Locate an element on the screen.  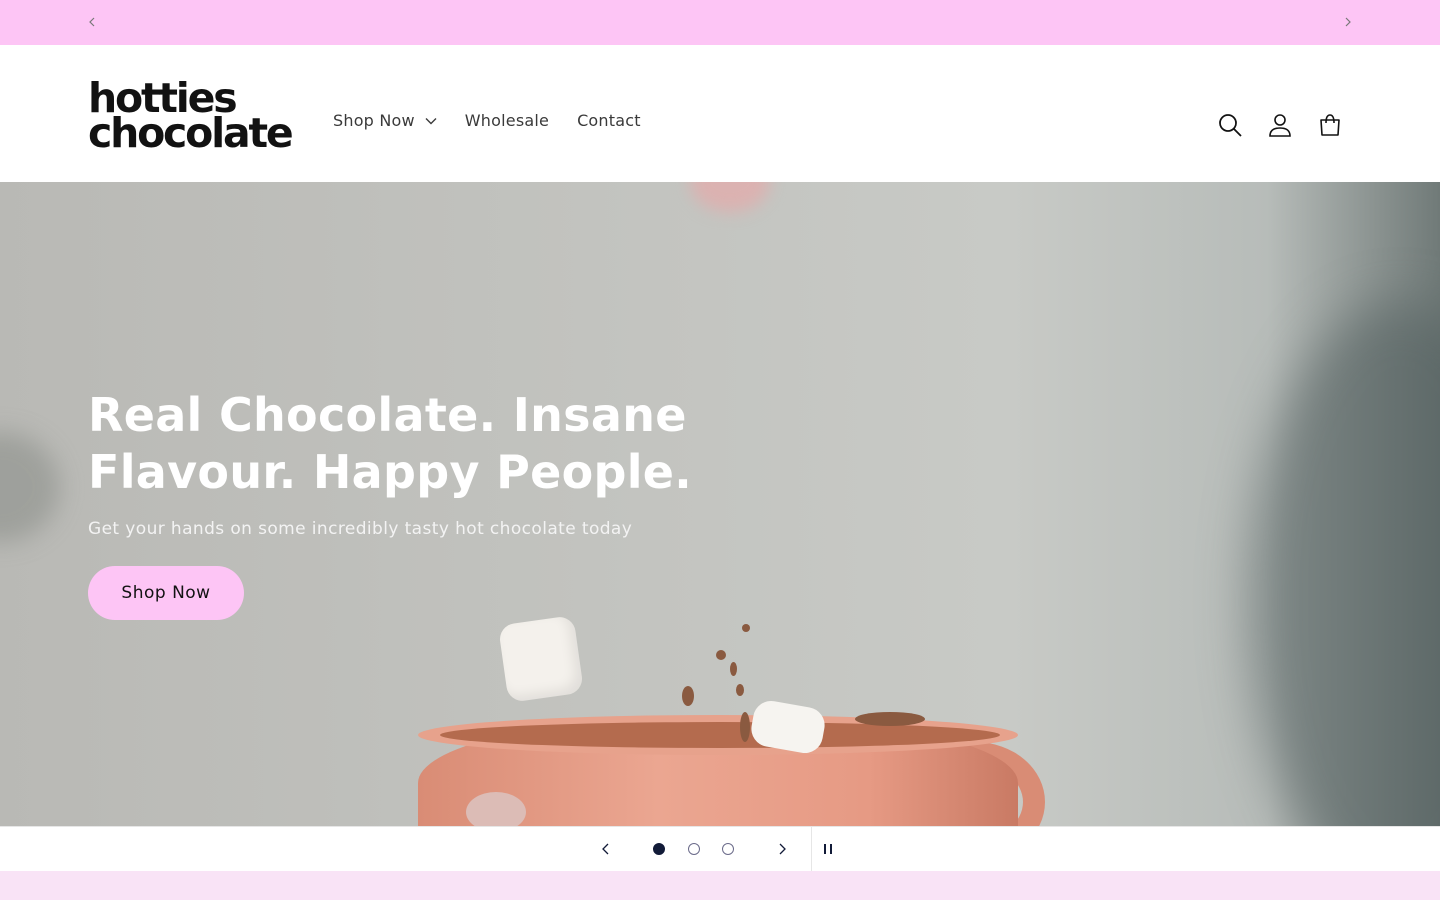
pause-slideshow-button is located at coordinates (828, 849).